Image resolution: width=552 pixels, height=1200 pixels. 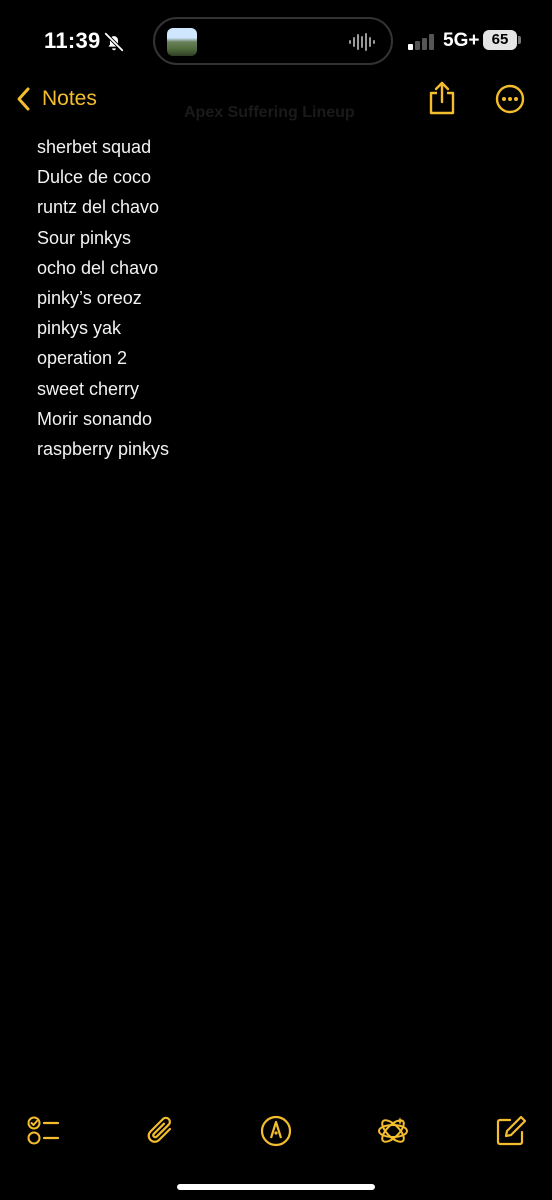 What do you see at coordinates (23, 99) in the screenshot?
I see `chevron-left-icon` at bounding box center [23, 99].